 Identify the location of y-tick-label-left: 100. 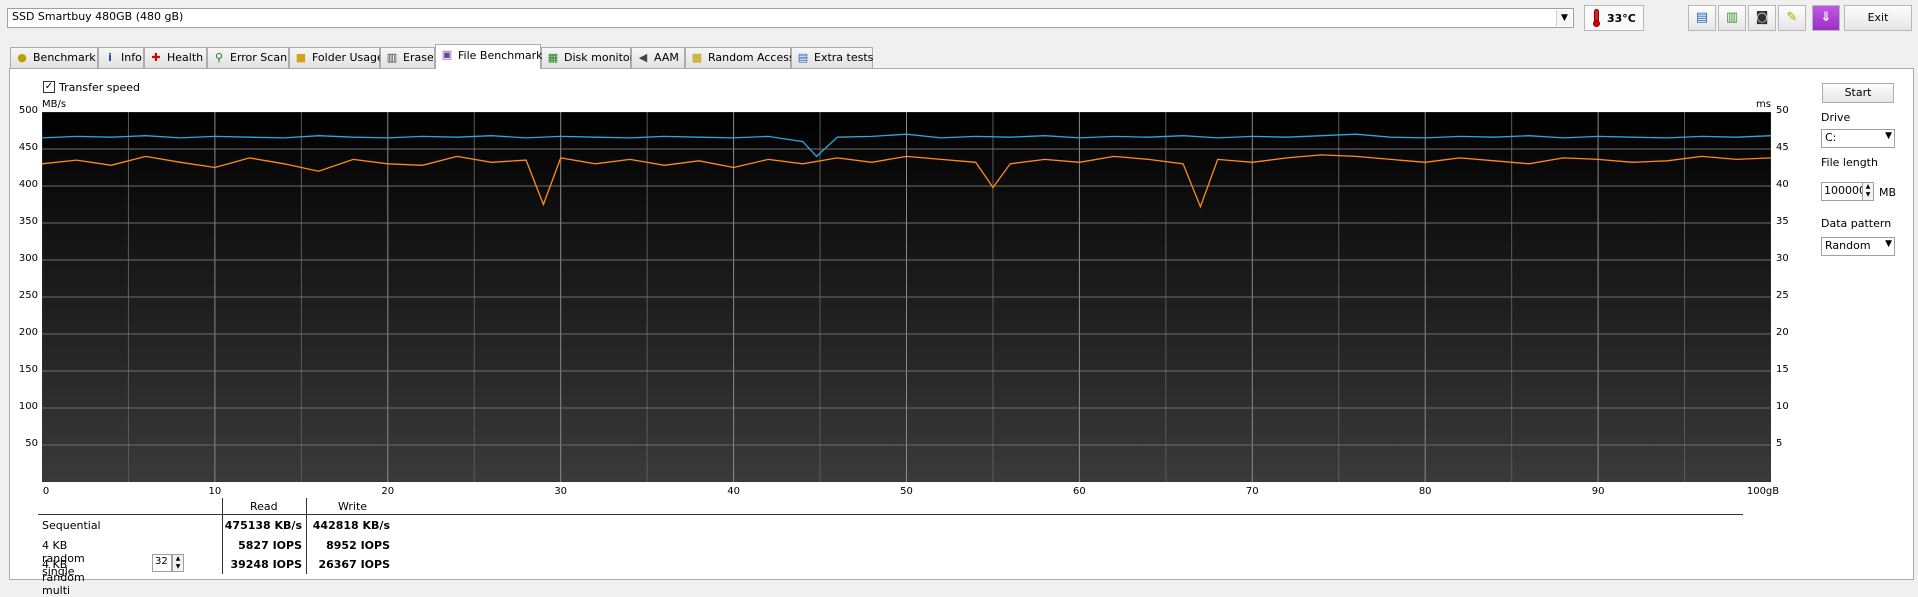
(28, 406).